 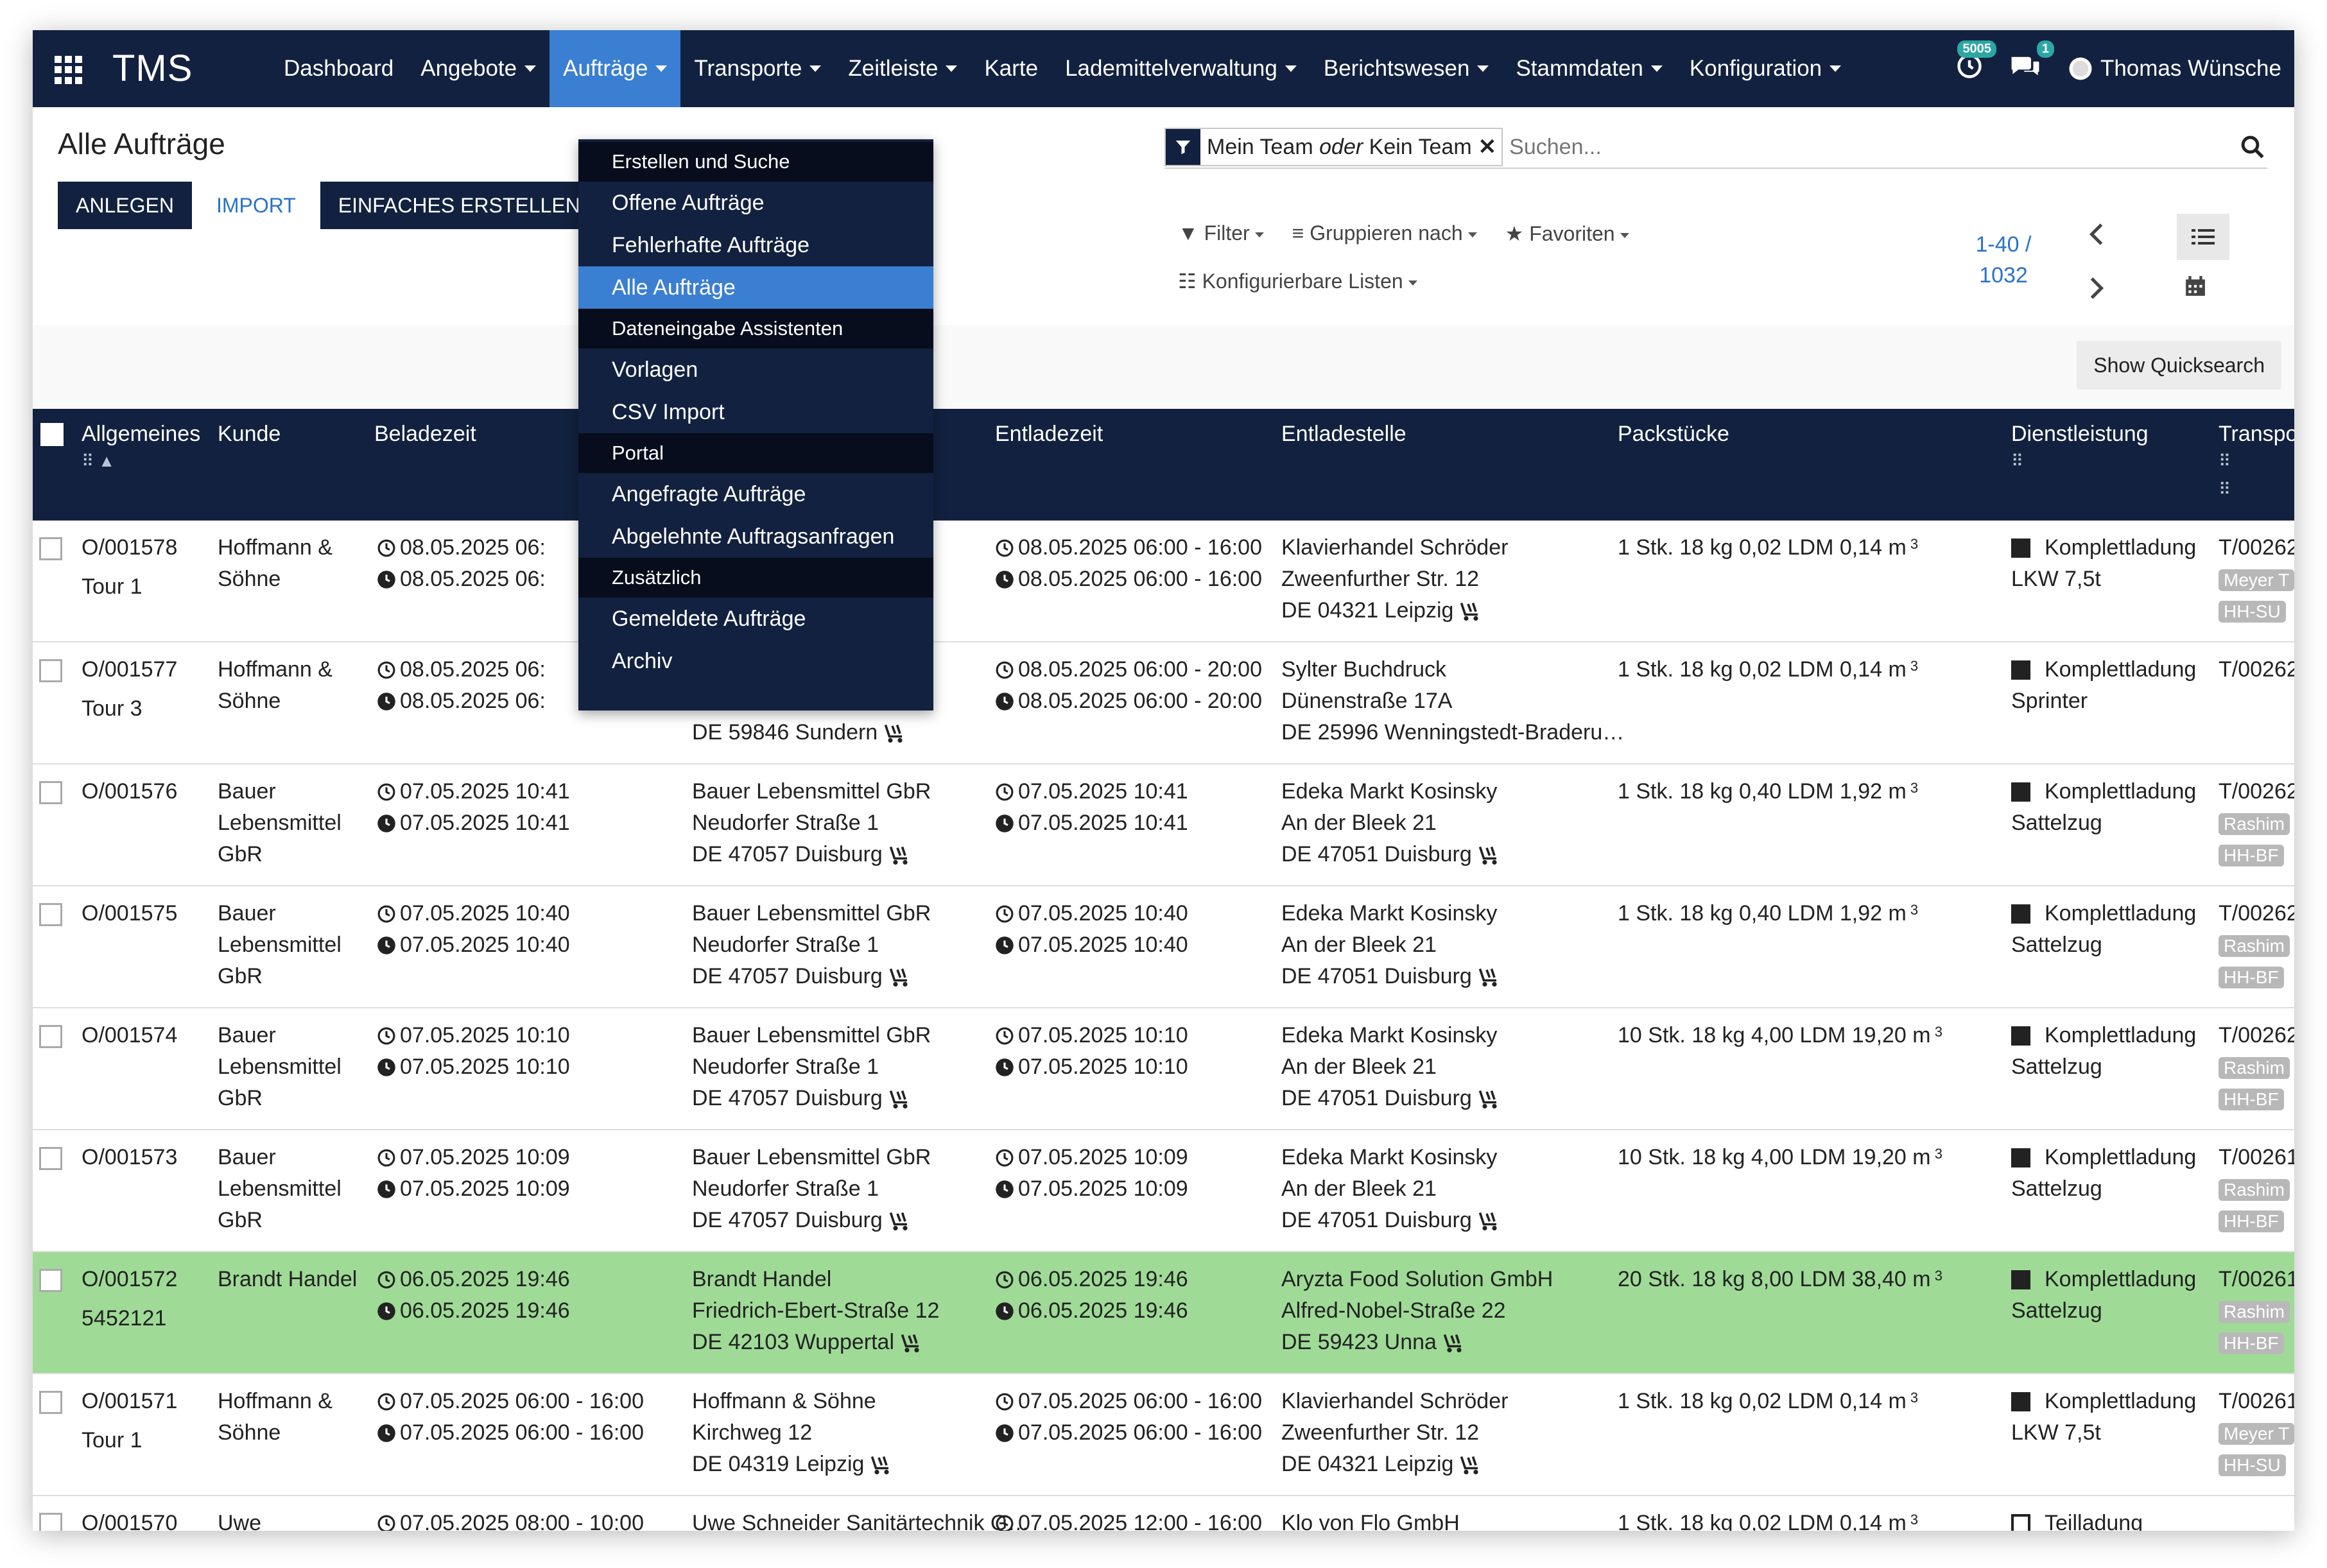 What do you see at coordinates (755, 287) in the screenshot?
I see `dropdown-item-alle-auftraege: Alle Aufträge` at bounding box center [755, 287].